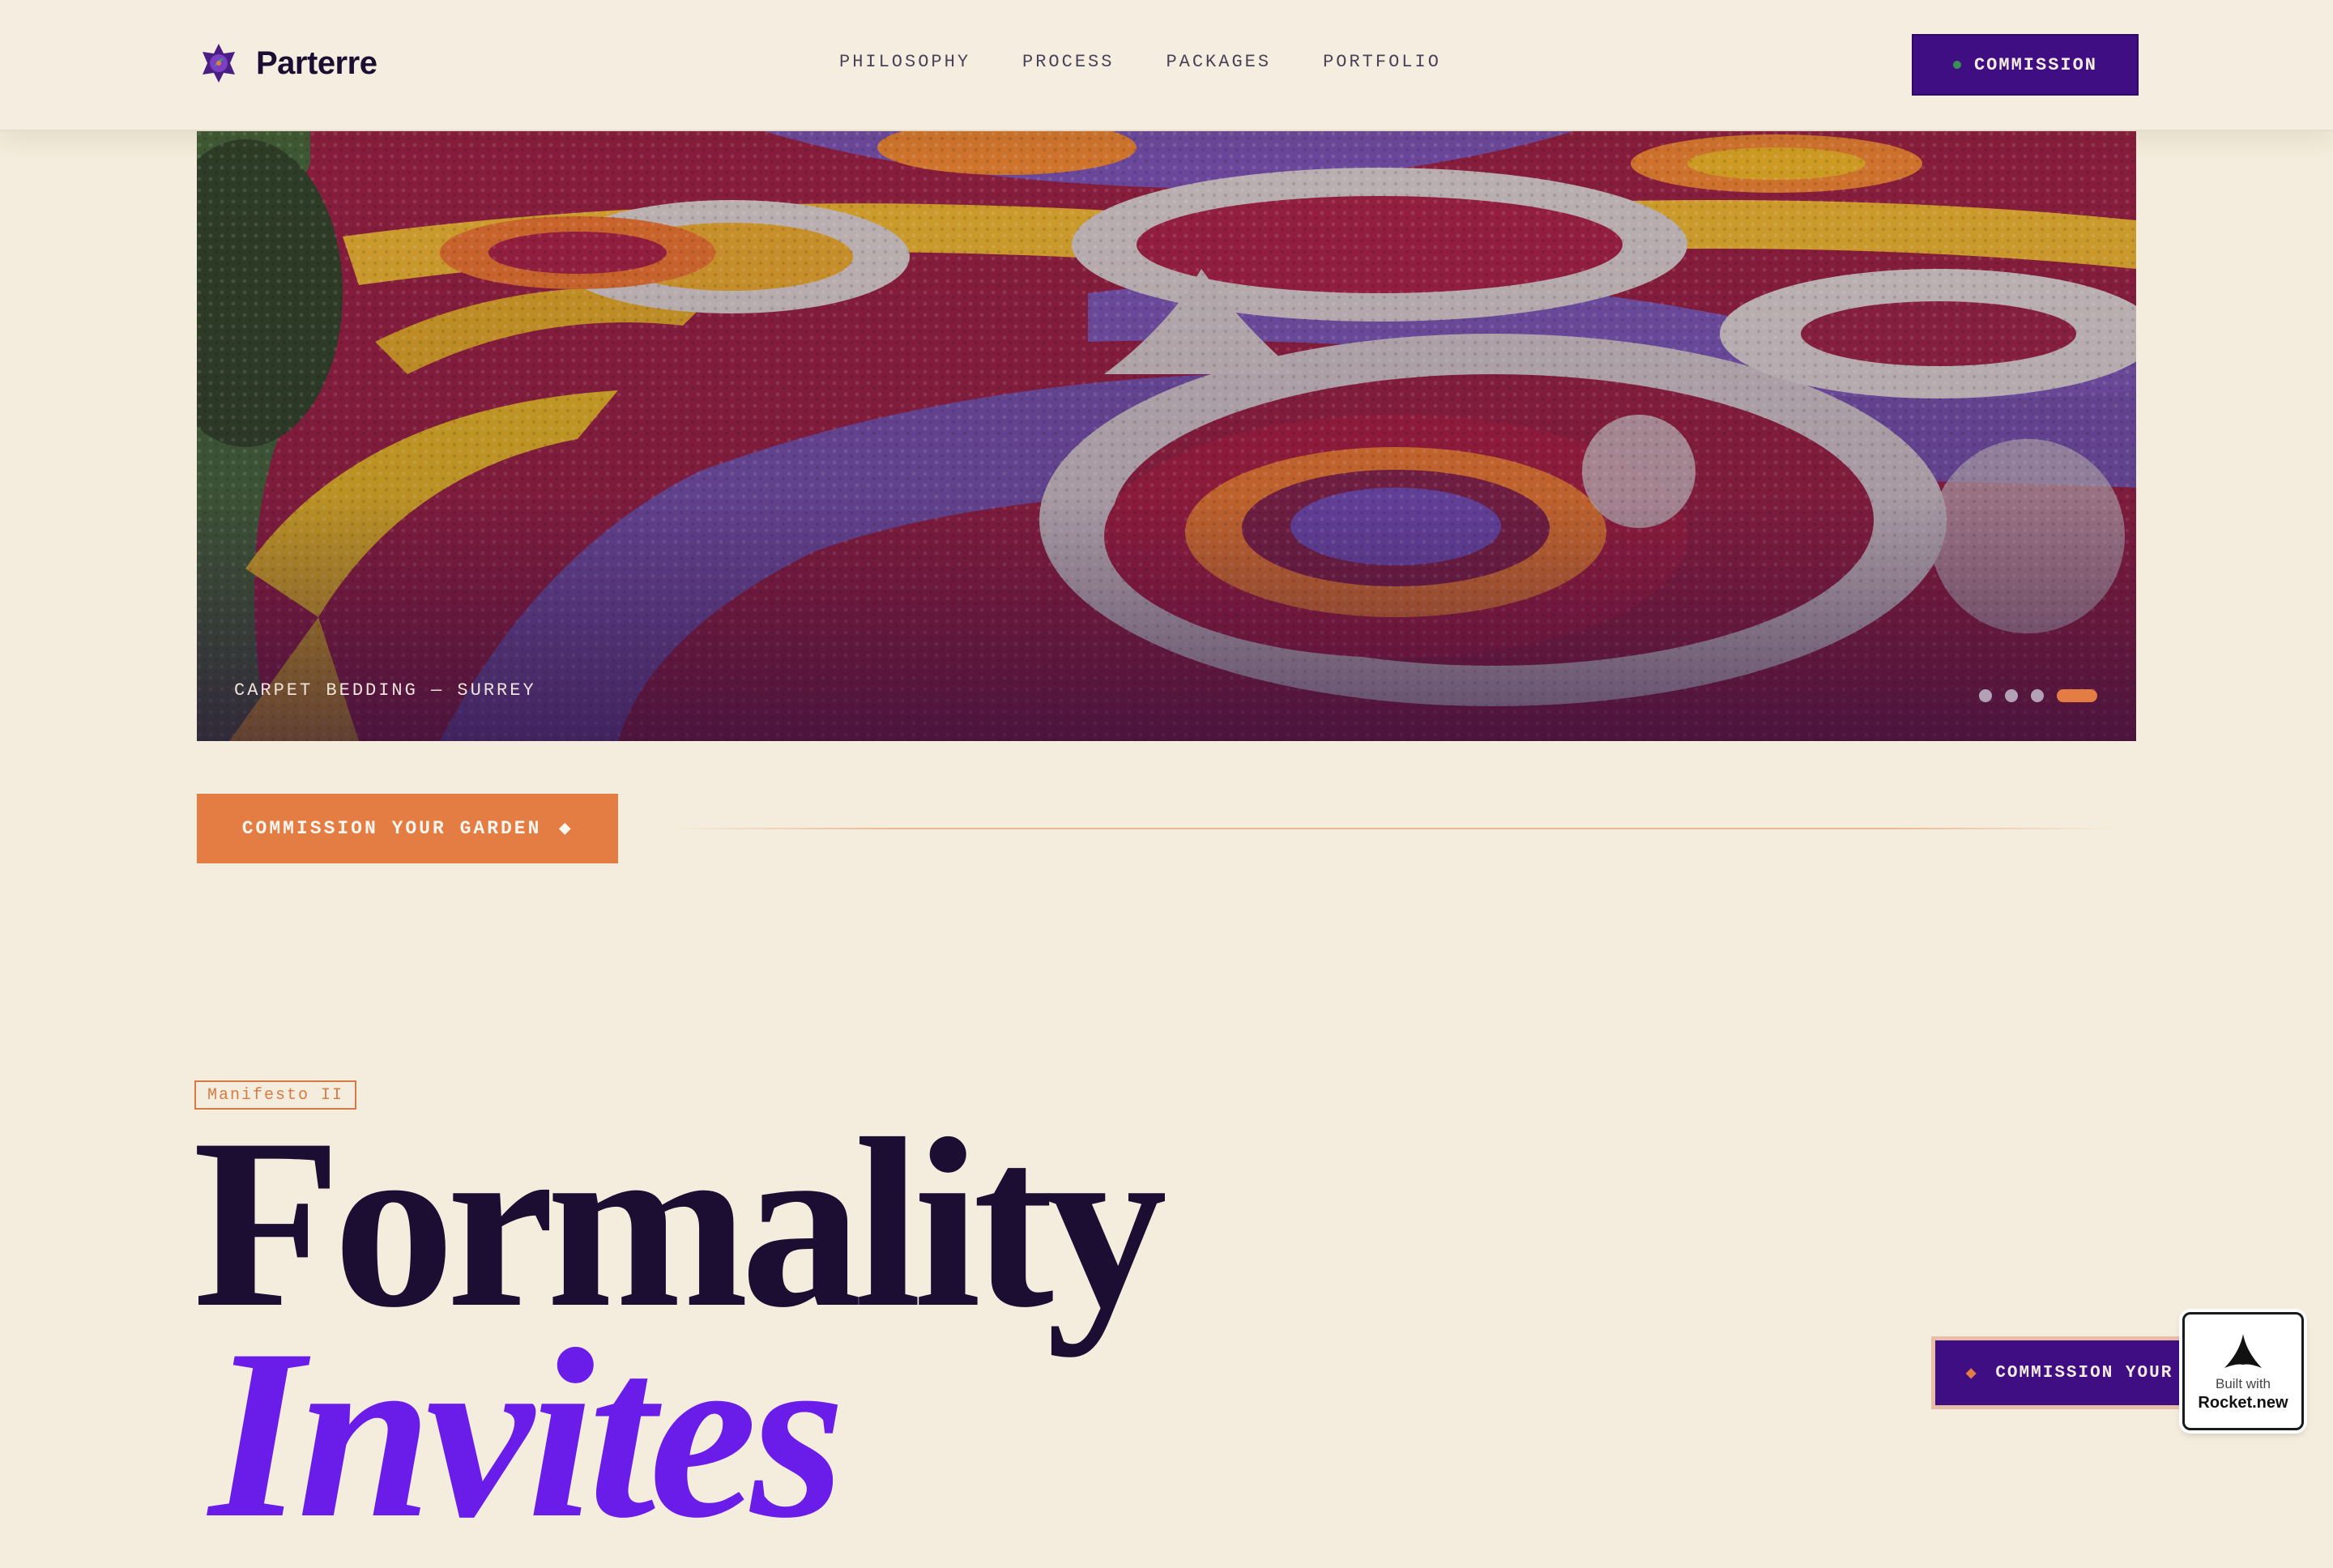  I want to click on commission-your-garden-button: COMMISSION YOUR GARDEN ◆, so click(407, 828).